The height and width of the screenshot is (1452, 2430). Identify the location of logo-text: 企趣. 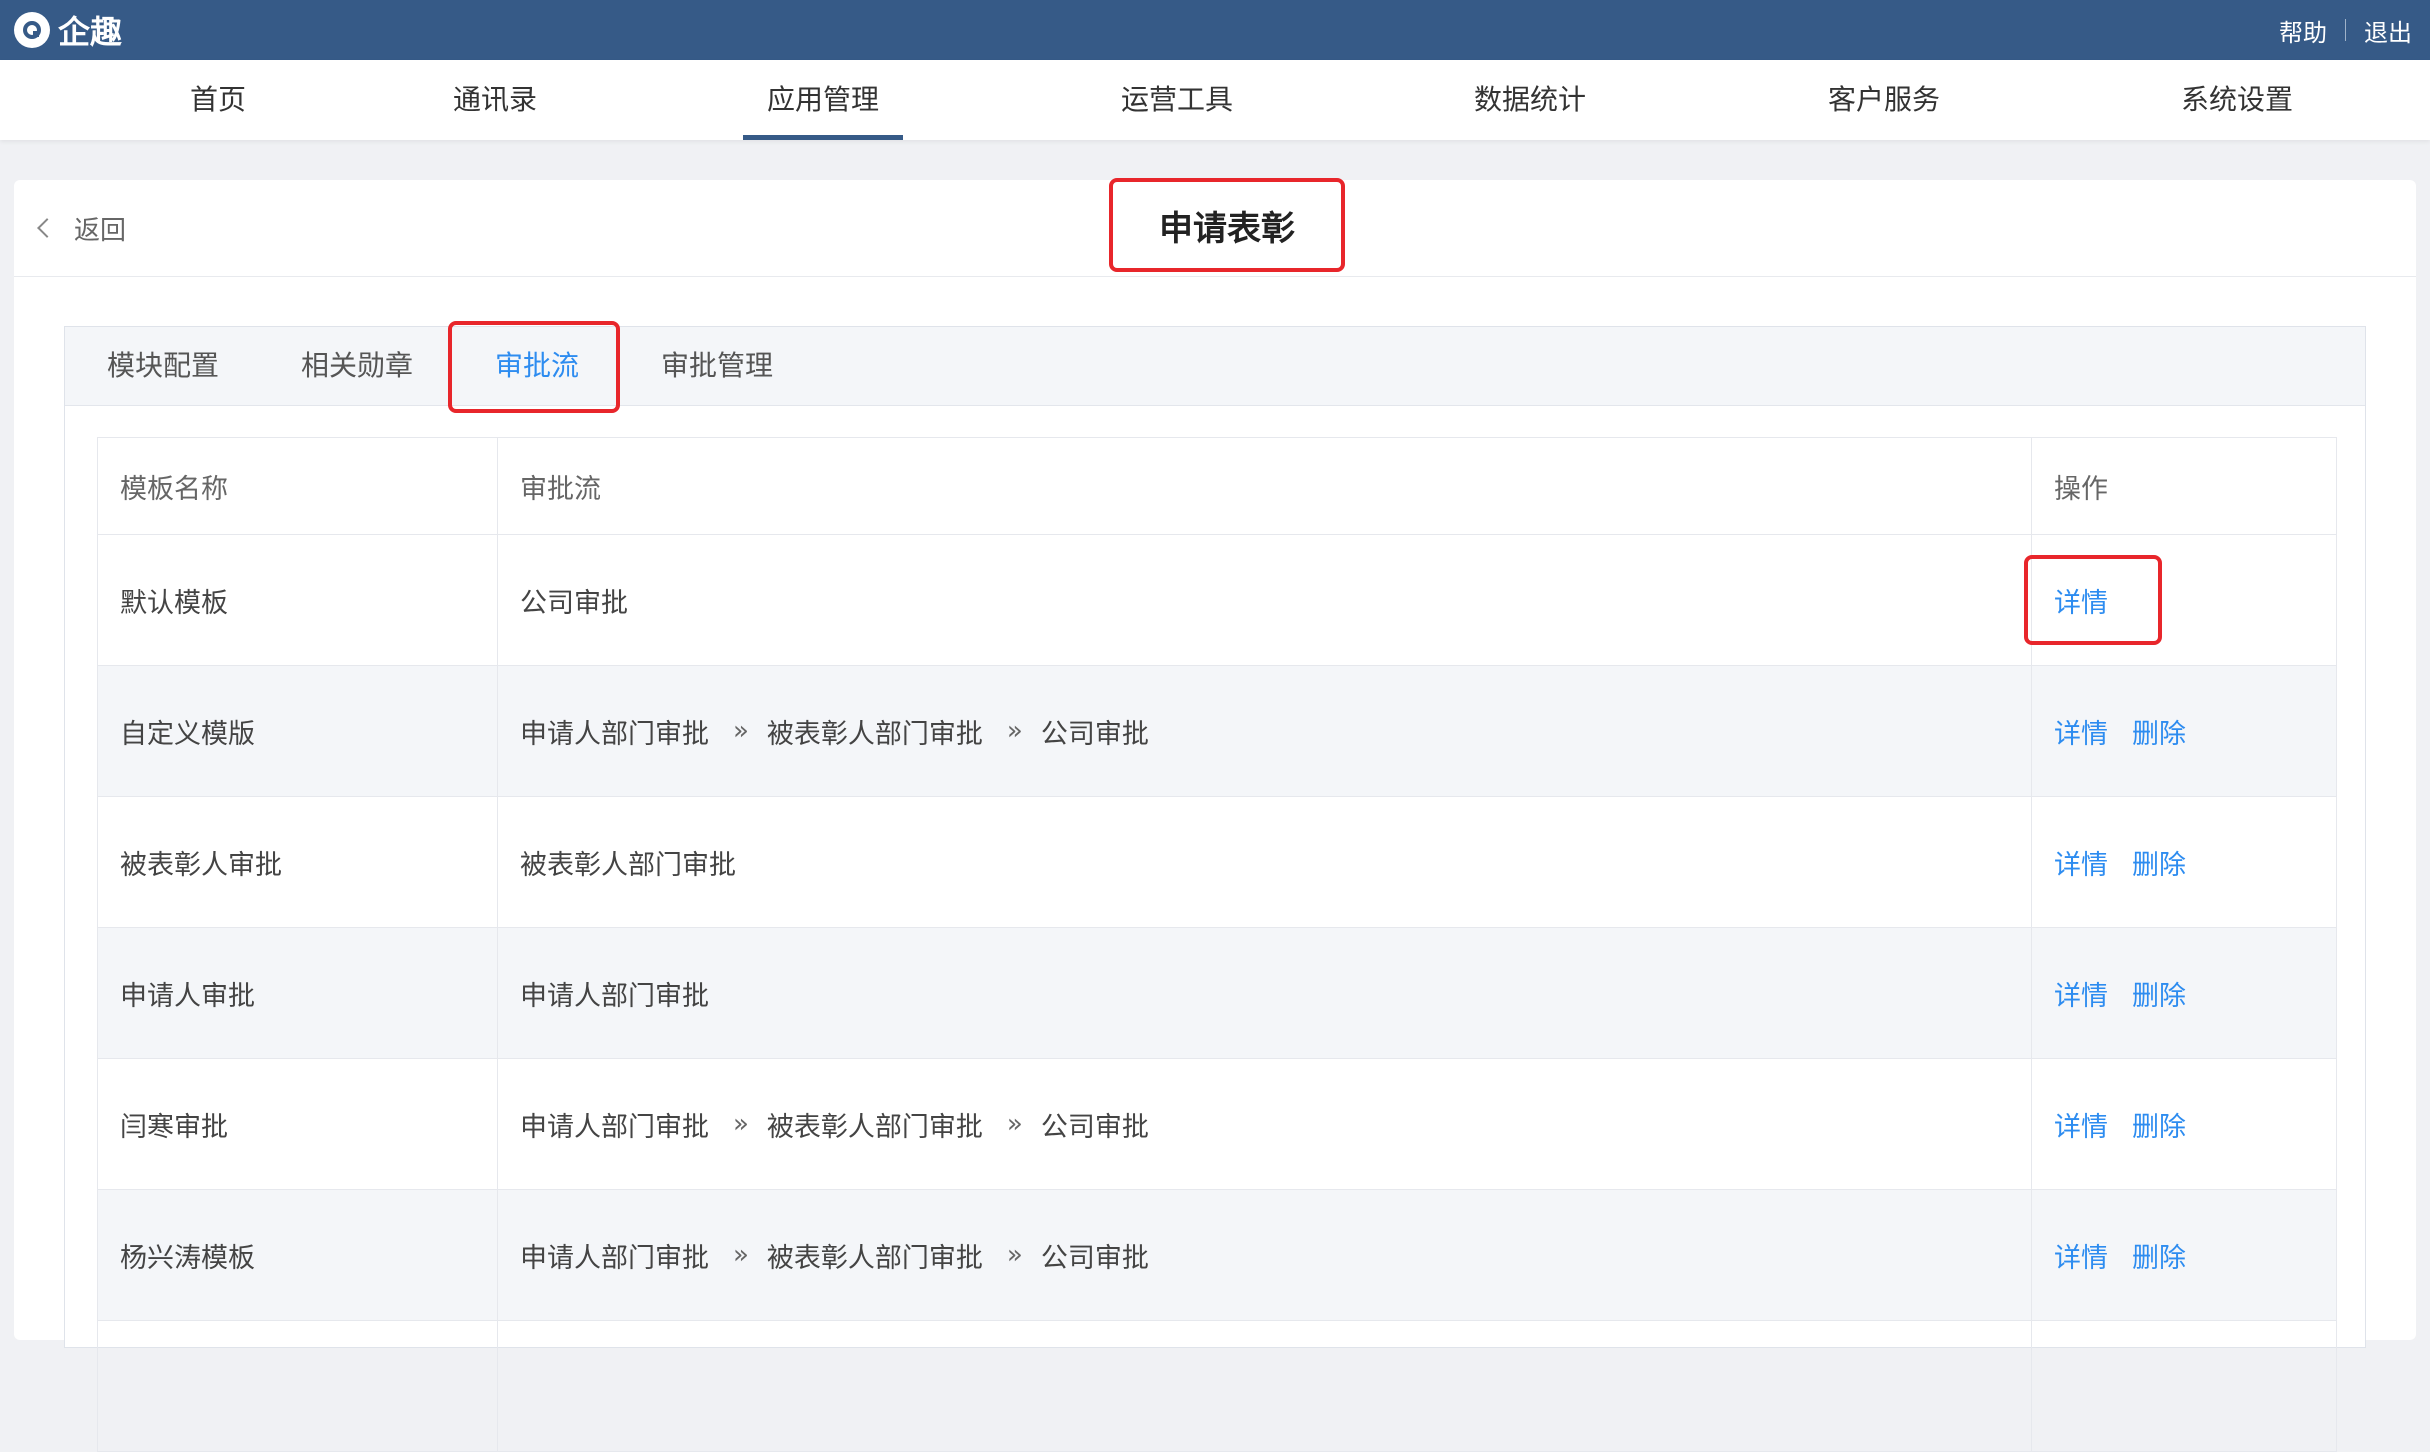
(90, 32).